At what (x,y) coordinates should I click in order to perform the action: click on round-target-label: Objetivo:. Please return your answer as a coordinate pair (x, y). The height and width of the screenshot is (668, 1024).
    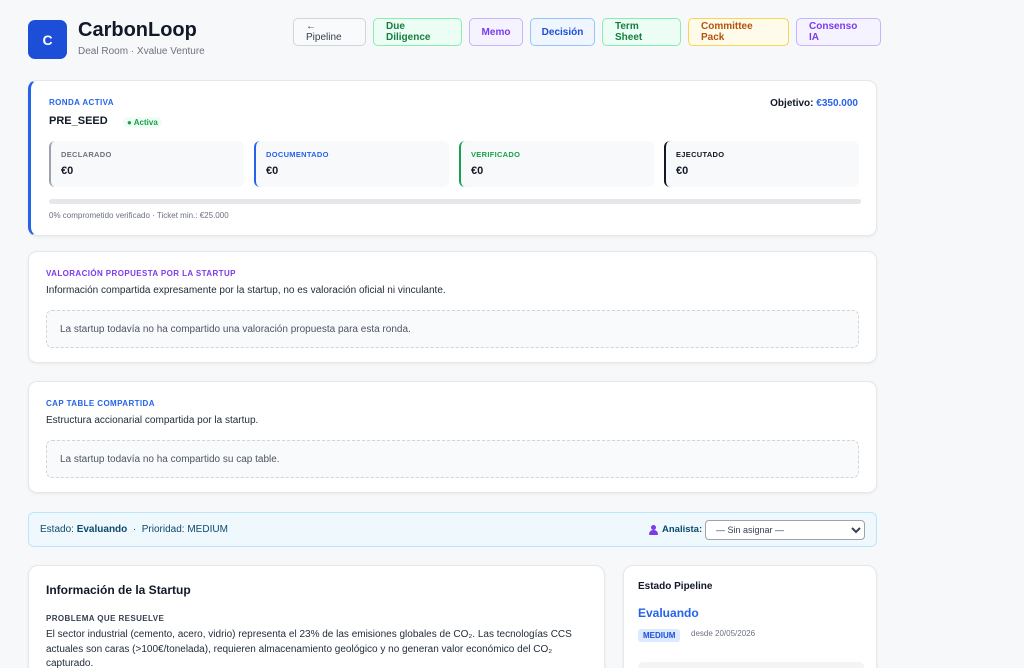
    Looking at the image, I should click on (792, 103).